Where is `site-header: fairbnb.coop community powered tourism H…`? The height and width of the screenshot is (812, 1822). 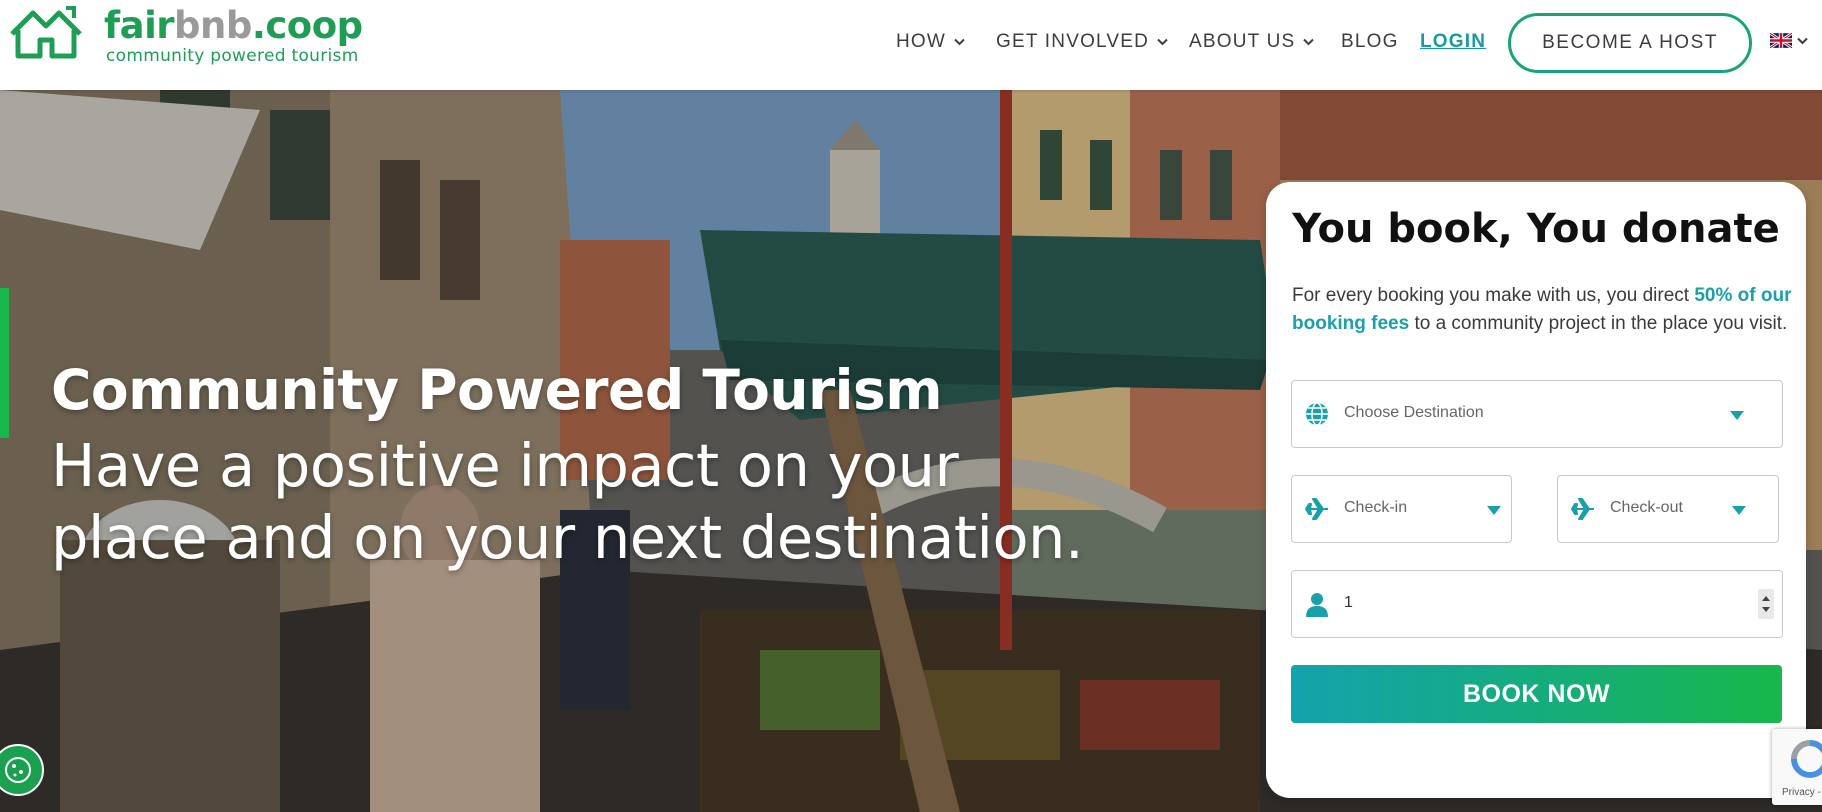 site-header: fairbnb.coop community powered tourism H… is located at coordinates (911, 45).